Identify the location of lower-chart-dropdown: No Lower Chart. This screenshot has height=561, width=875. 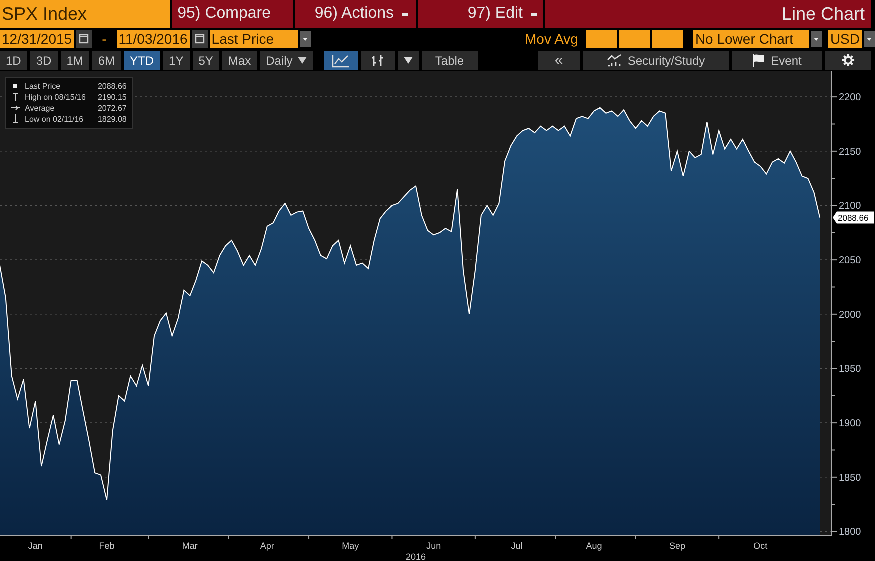
(751, 39).